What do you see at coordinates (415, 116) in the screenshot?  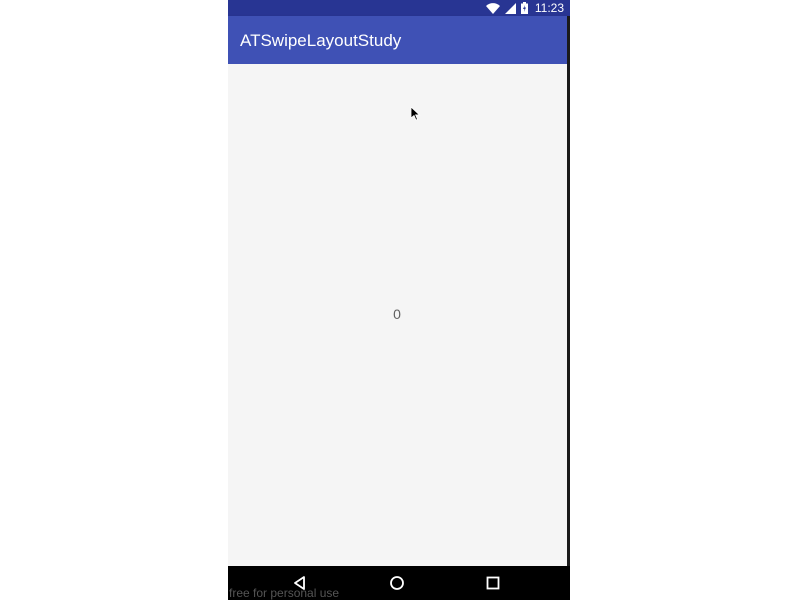 I see `mouse-cursor-icon` at bounding box center [415, 116].